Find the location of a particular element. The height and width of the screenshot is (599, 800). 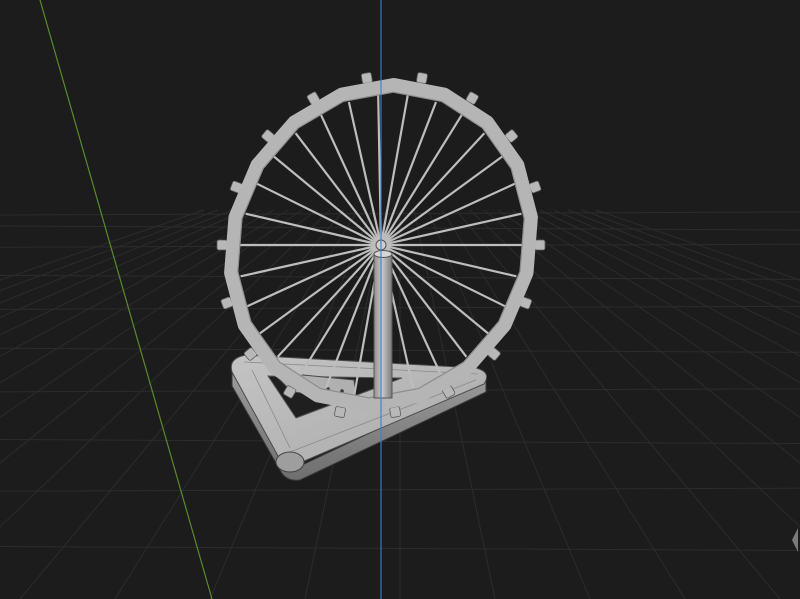

column-shaft is located at coordinates (383, 326).